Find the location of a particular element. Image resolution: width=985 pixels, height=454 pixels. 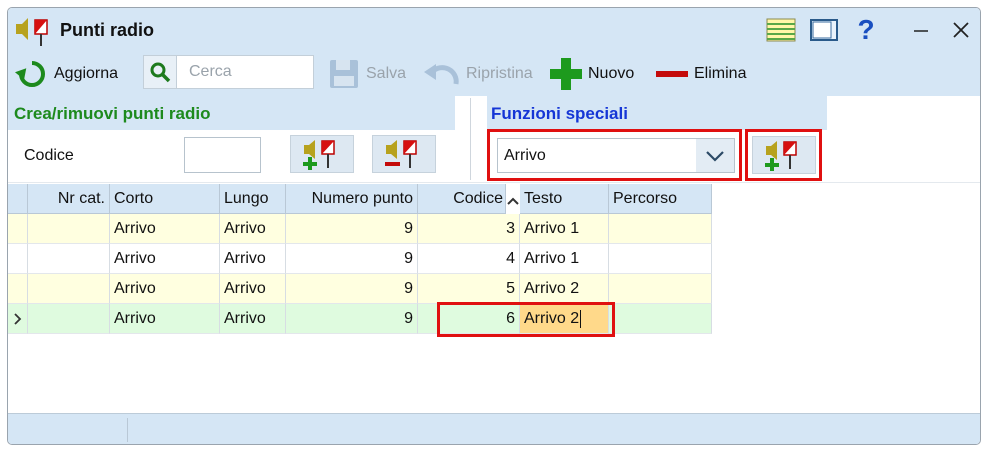

restore-button: Ripristina is located at coordinates (477, 74).